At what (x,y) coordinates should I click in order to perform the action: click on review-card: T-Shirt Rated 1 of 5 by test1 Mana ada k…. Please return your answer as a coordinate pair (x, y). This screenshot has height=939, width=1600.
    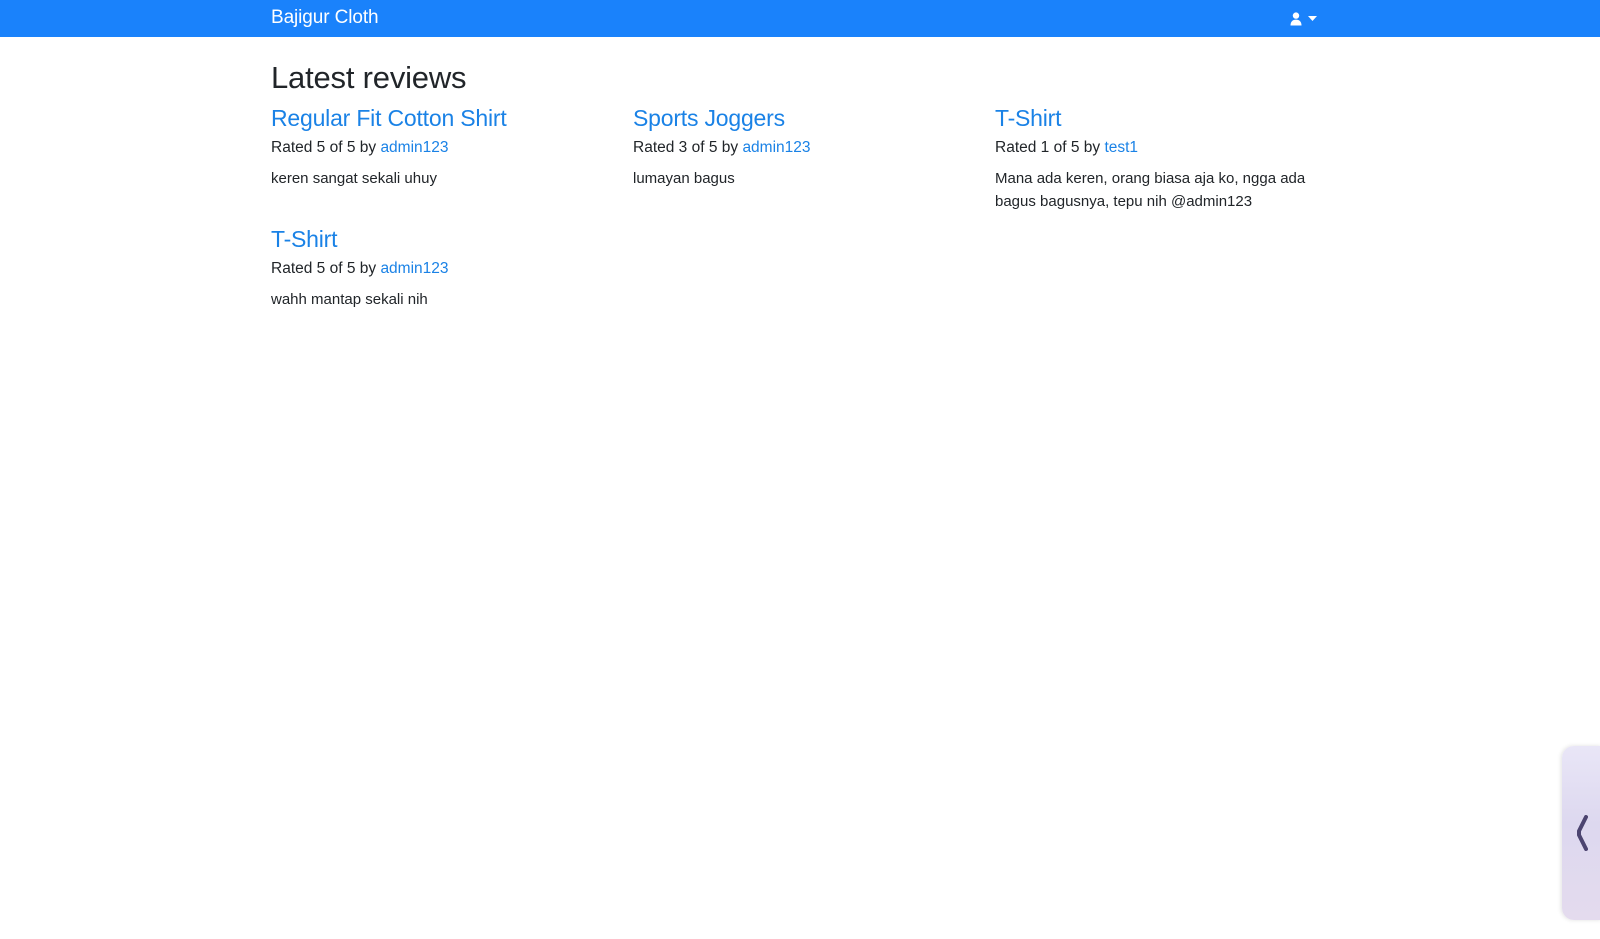
    Looking at the image, I should click on (1160, 158).